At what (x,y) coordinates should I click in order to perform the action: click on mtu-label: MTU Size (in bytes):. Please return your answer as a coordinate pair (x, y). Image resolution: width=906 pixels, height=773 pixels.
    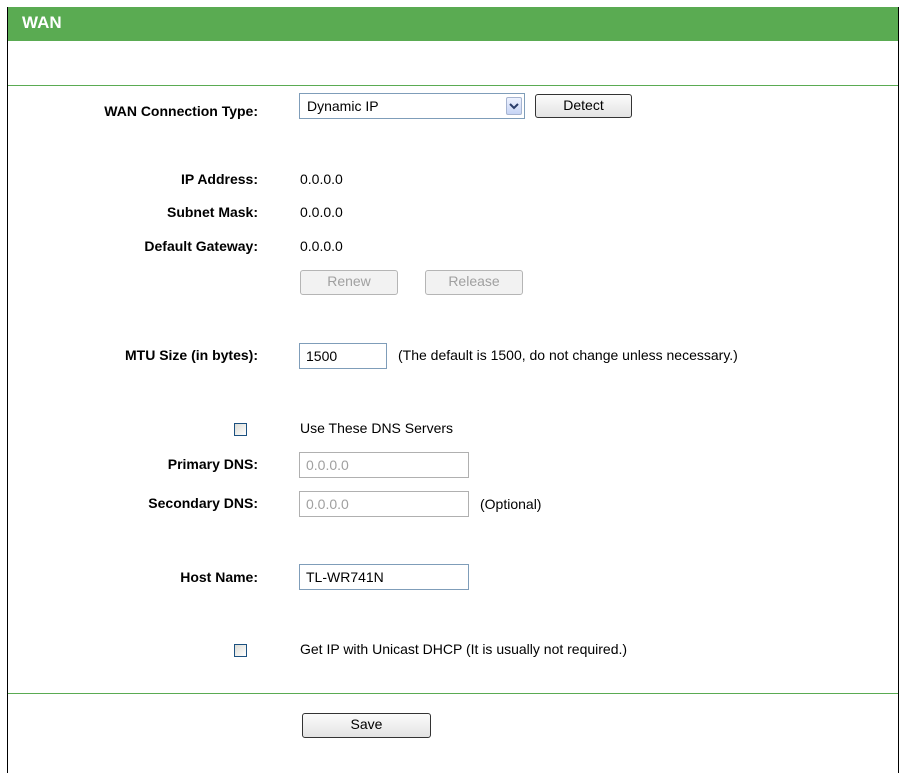
    Looking at the image, I should click on (191, 355).